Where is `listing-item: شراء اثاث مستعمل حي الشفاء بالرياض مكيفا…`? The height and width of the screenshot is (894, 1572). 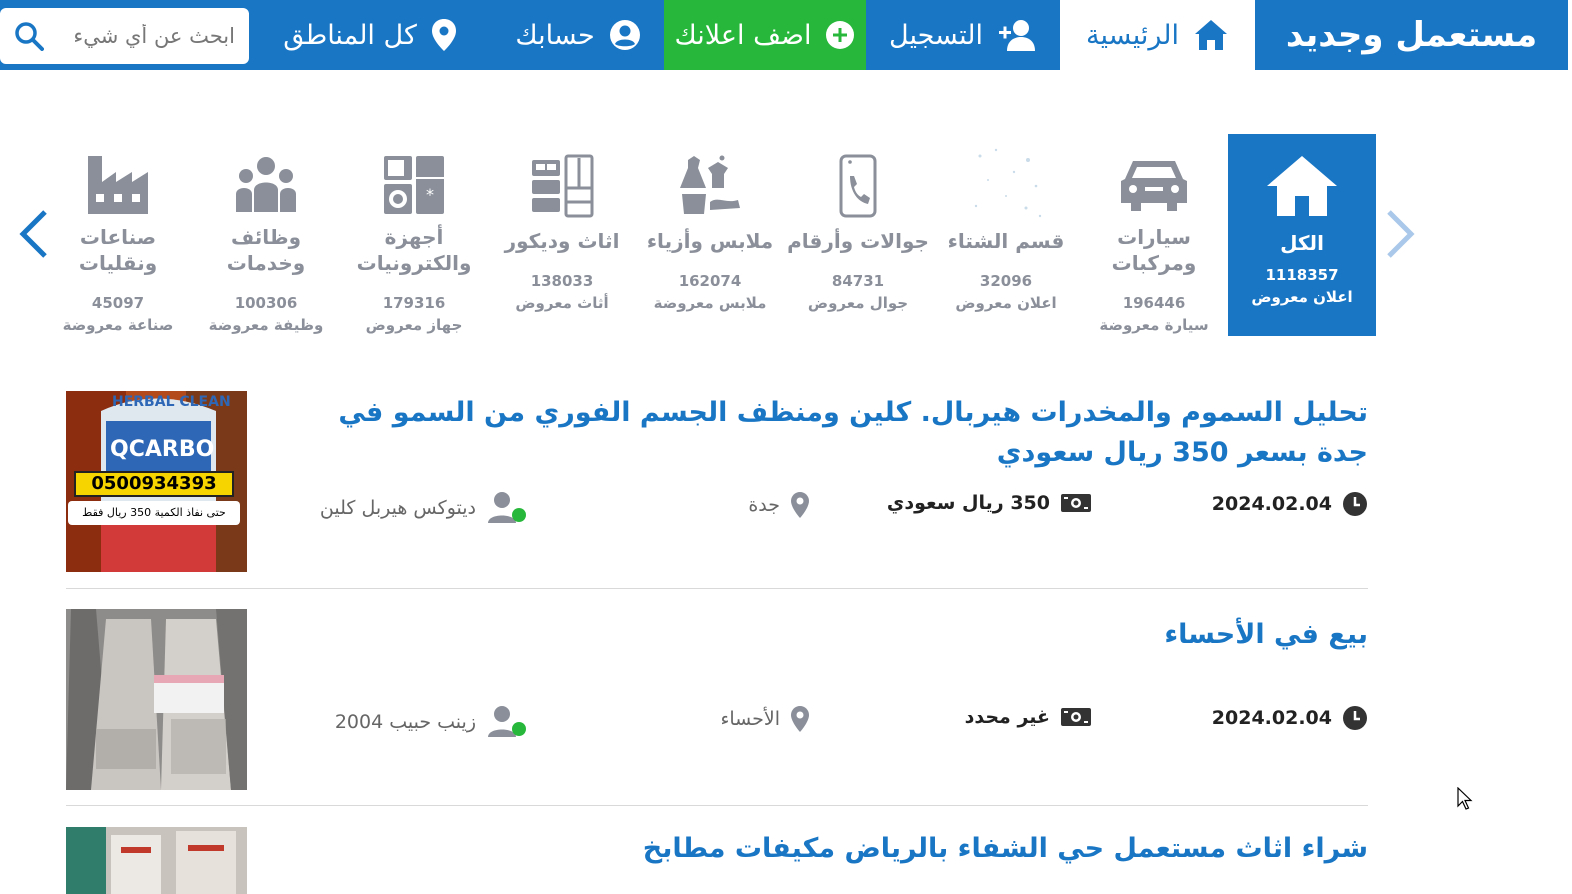
listing-item: شراء اثاث مستعمل حي الشفاء بالرياض مكيفا… is located at coordinates (717, 860).